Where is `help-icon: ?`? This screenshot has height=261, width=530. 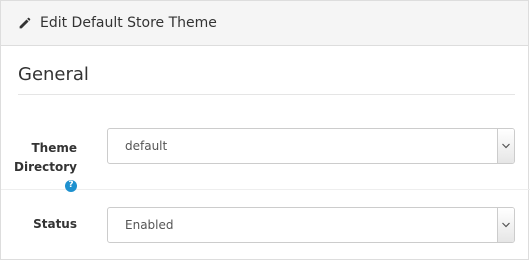 help-icon: ? is located at coordinates (71, 185).